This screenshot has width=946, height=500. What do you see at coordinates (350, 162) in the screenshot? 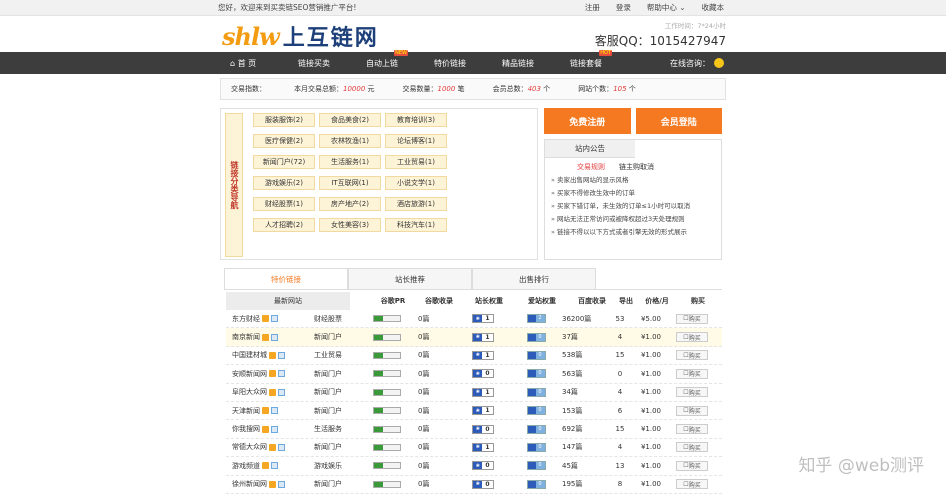
I see `category-item: 生活服务(1)` at bounding box center [350, 162].